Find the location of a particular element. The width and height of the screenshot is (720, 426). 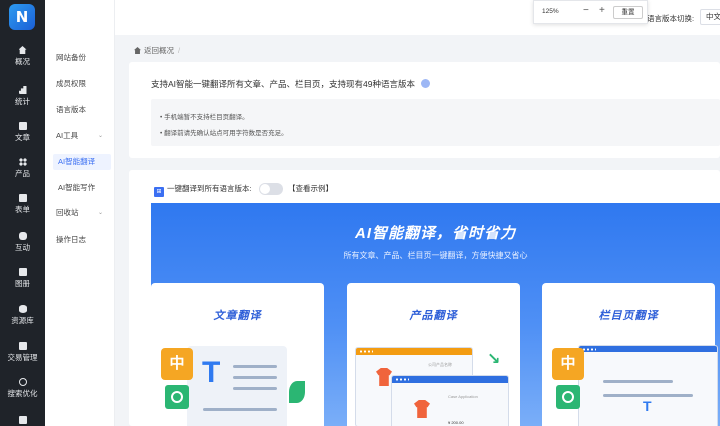

translate-all-option: ⊞ 一键翻译到所有语言版本: is located at coordinates (203, 190).